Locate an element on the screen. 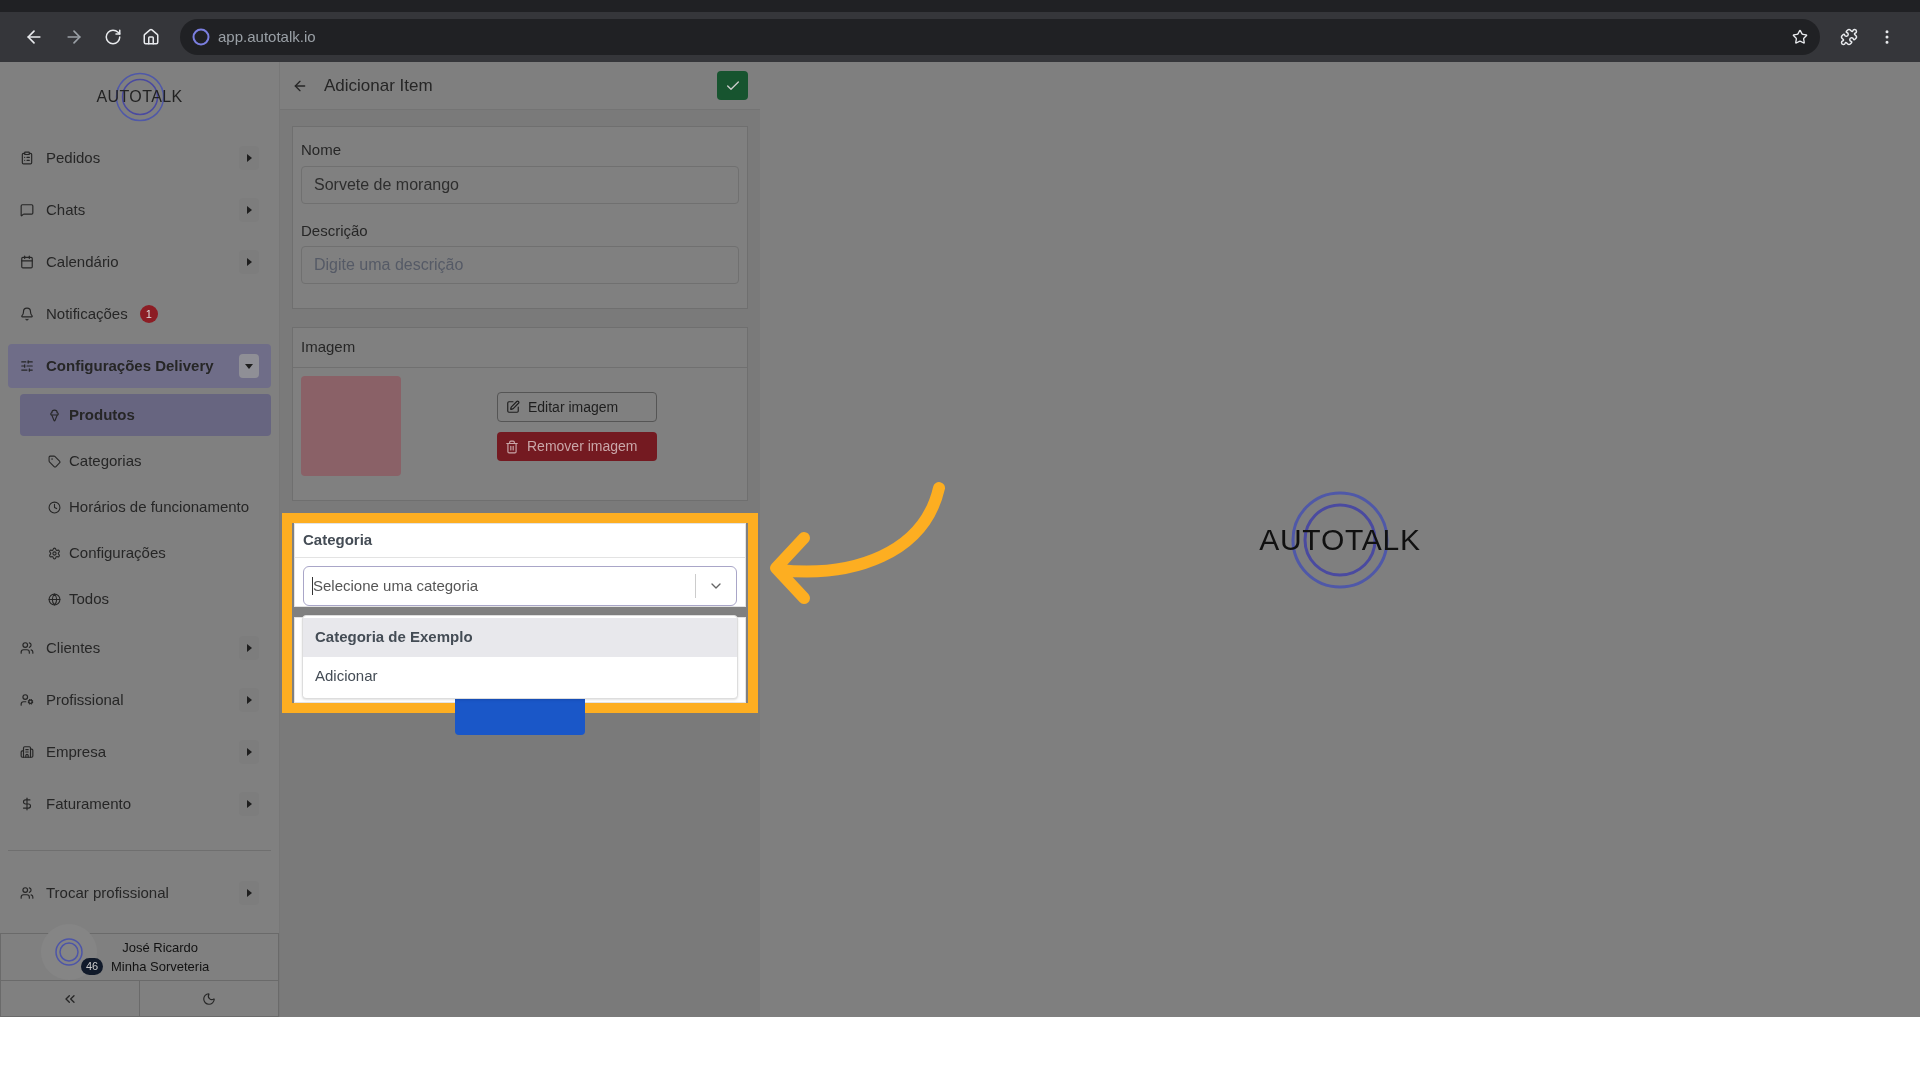  bookmark-icon is located at coordinates (1800, 37).